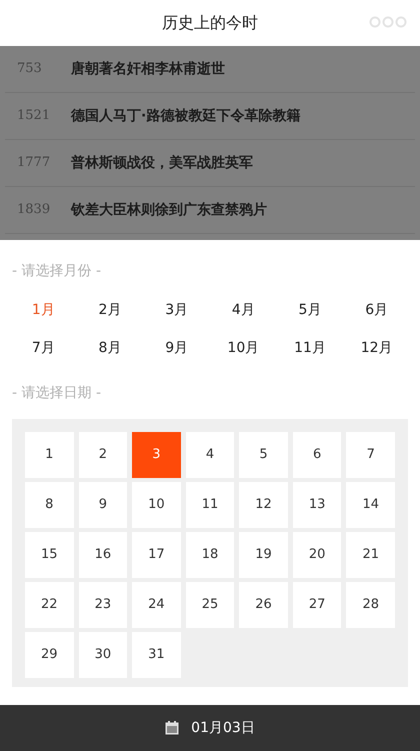 The width and height of the screenshot is (420, 751). Describe the element at coordinates (263, 505) in the screenshot. I see `day-cell: 12` at that location.